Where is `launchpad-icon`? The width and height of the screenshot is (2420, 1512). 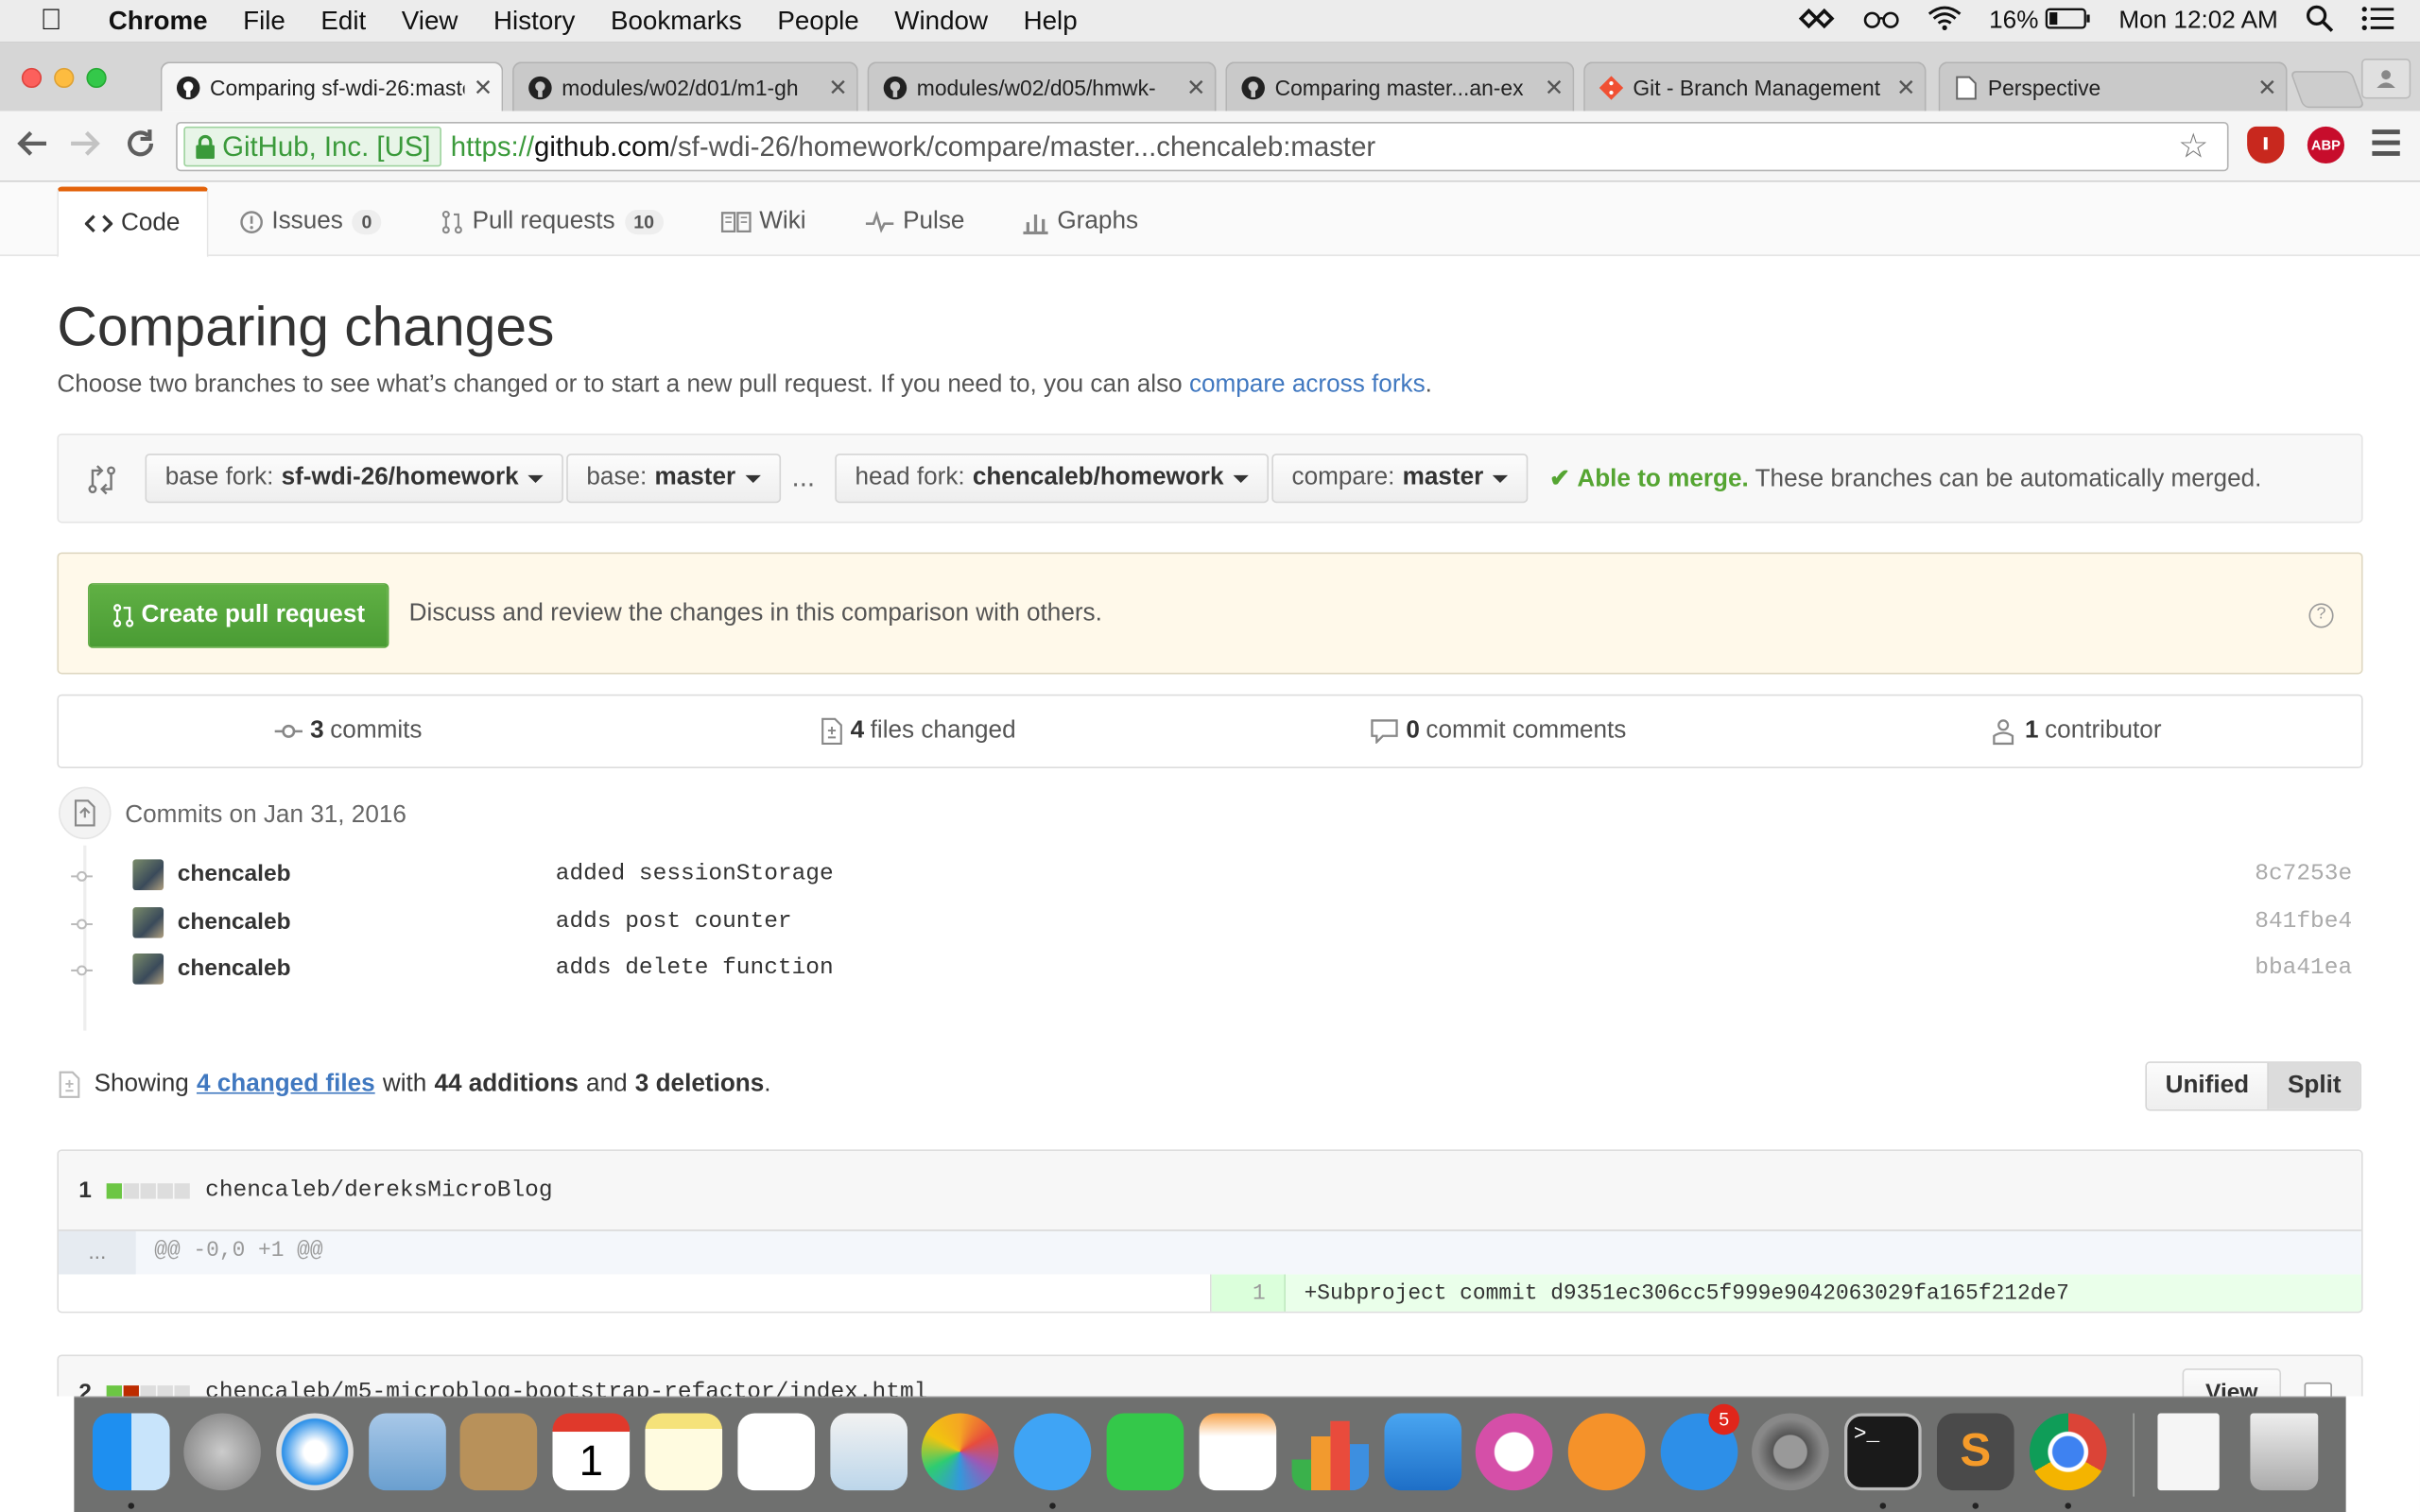 launchpad-icon is located at coordinates (222, 1452).